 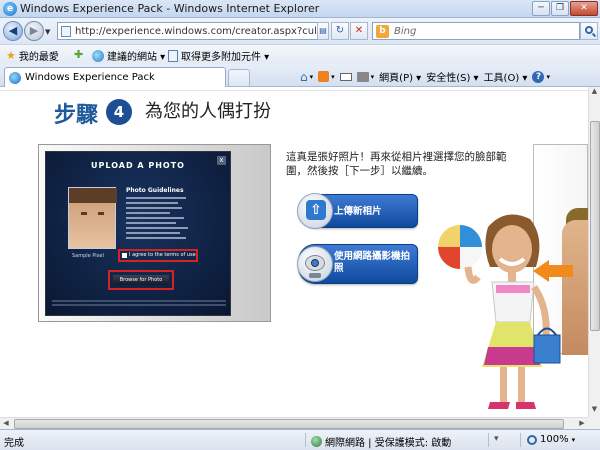 What do you see at coordinates (155, 190) in the screenshot?
I see `photo-guidelines-heading: Photo Guidelines` at bounding box center [155, 190].